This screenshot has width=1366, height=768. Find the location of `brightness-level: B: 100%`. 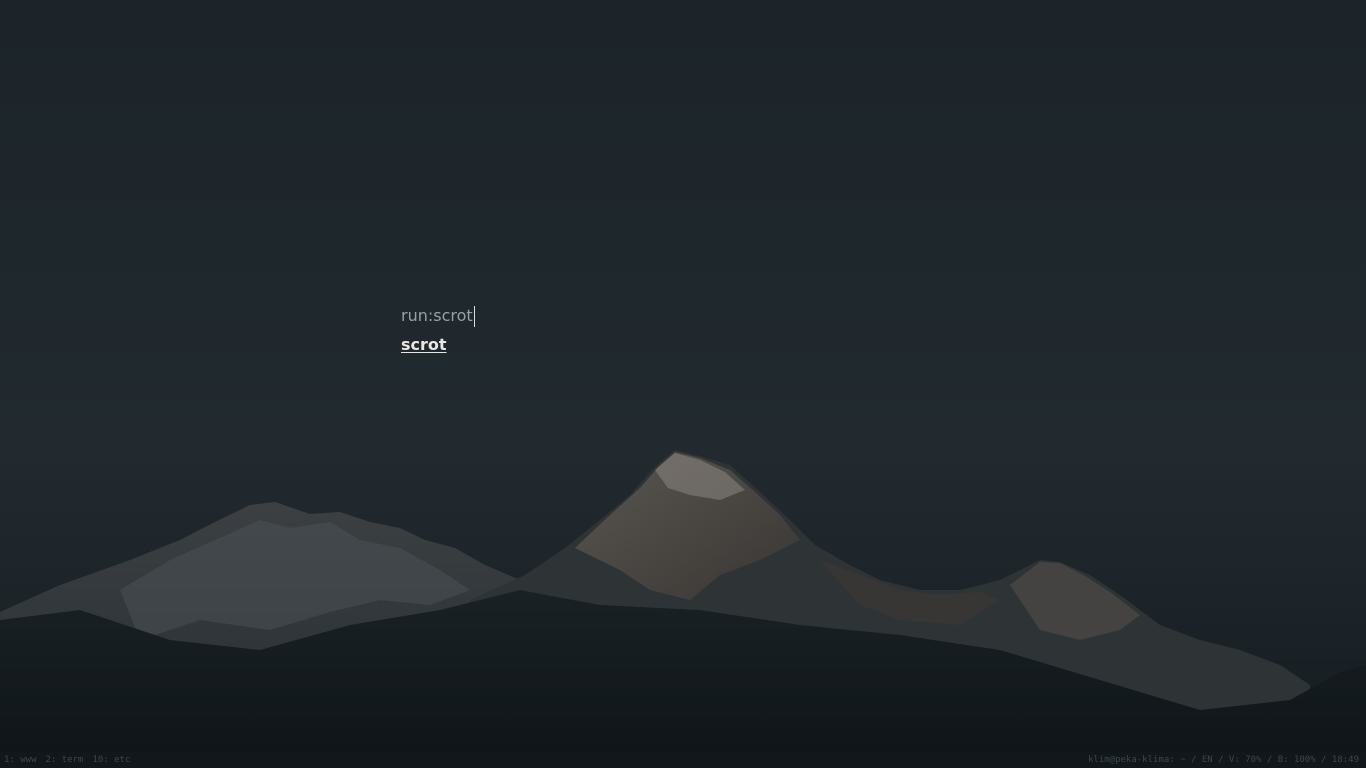

brightness-level: B: 100% is located at coordinates (1296, 760).